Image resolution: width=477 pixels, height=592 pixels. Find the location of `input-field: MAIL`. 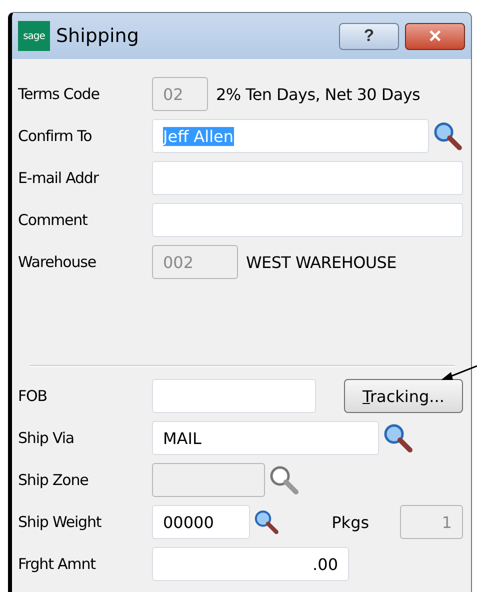

input-field: MAIL is located at coordinates (265, 438).